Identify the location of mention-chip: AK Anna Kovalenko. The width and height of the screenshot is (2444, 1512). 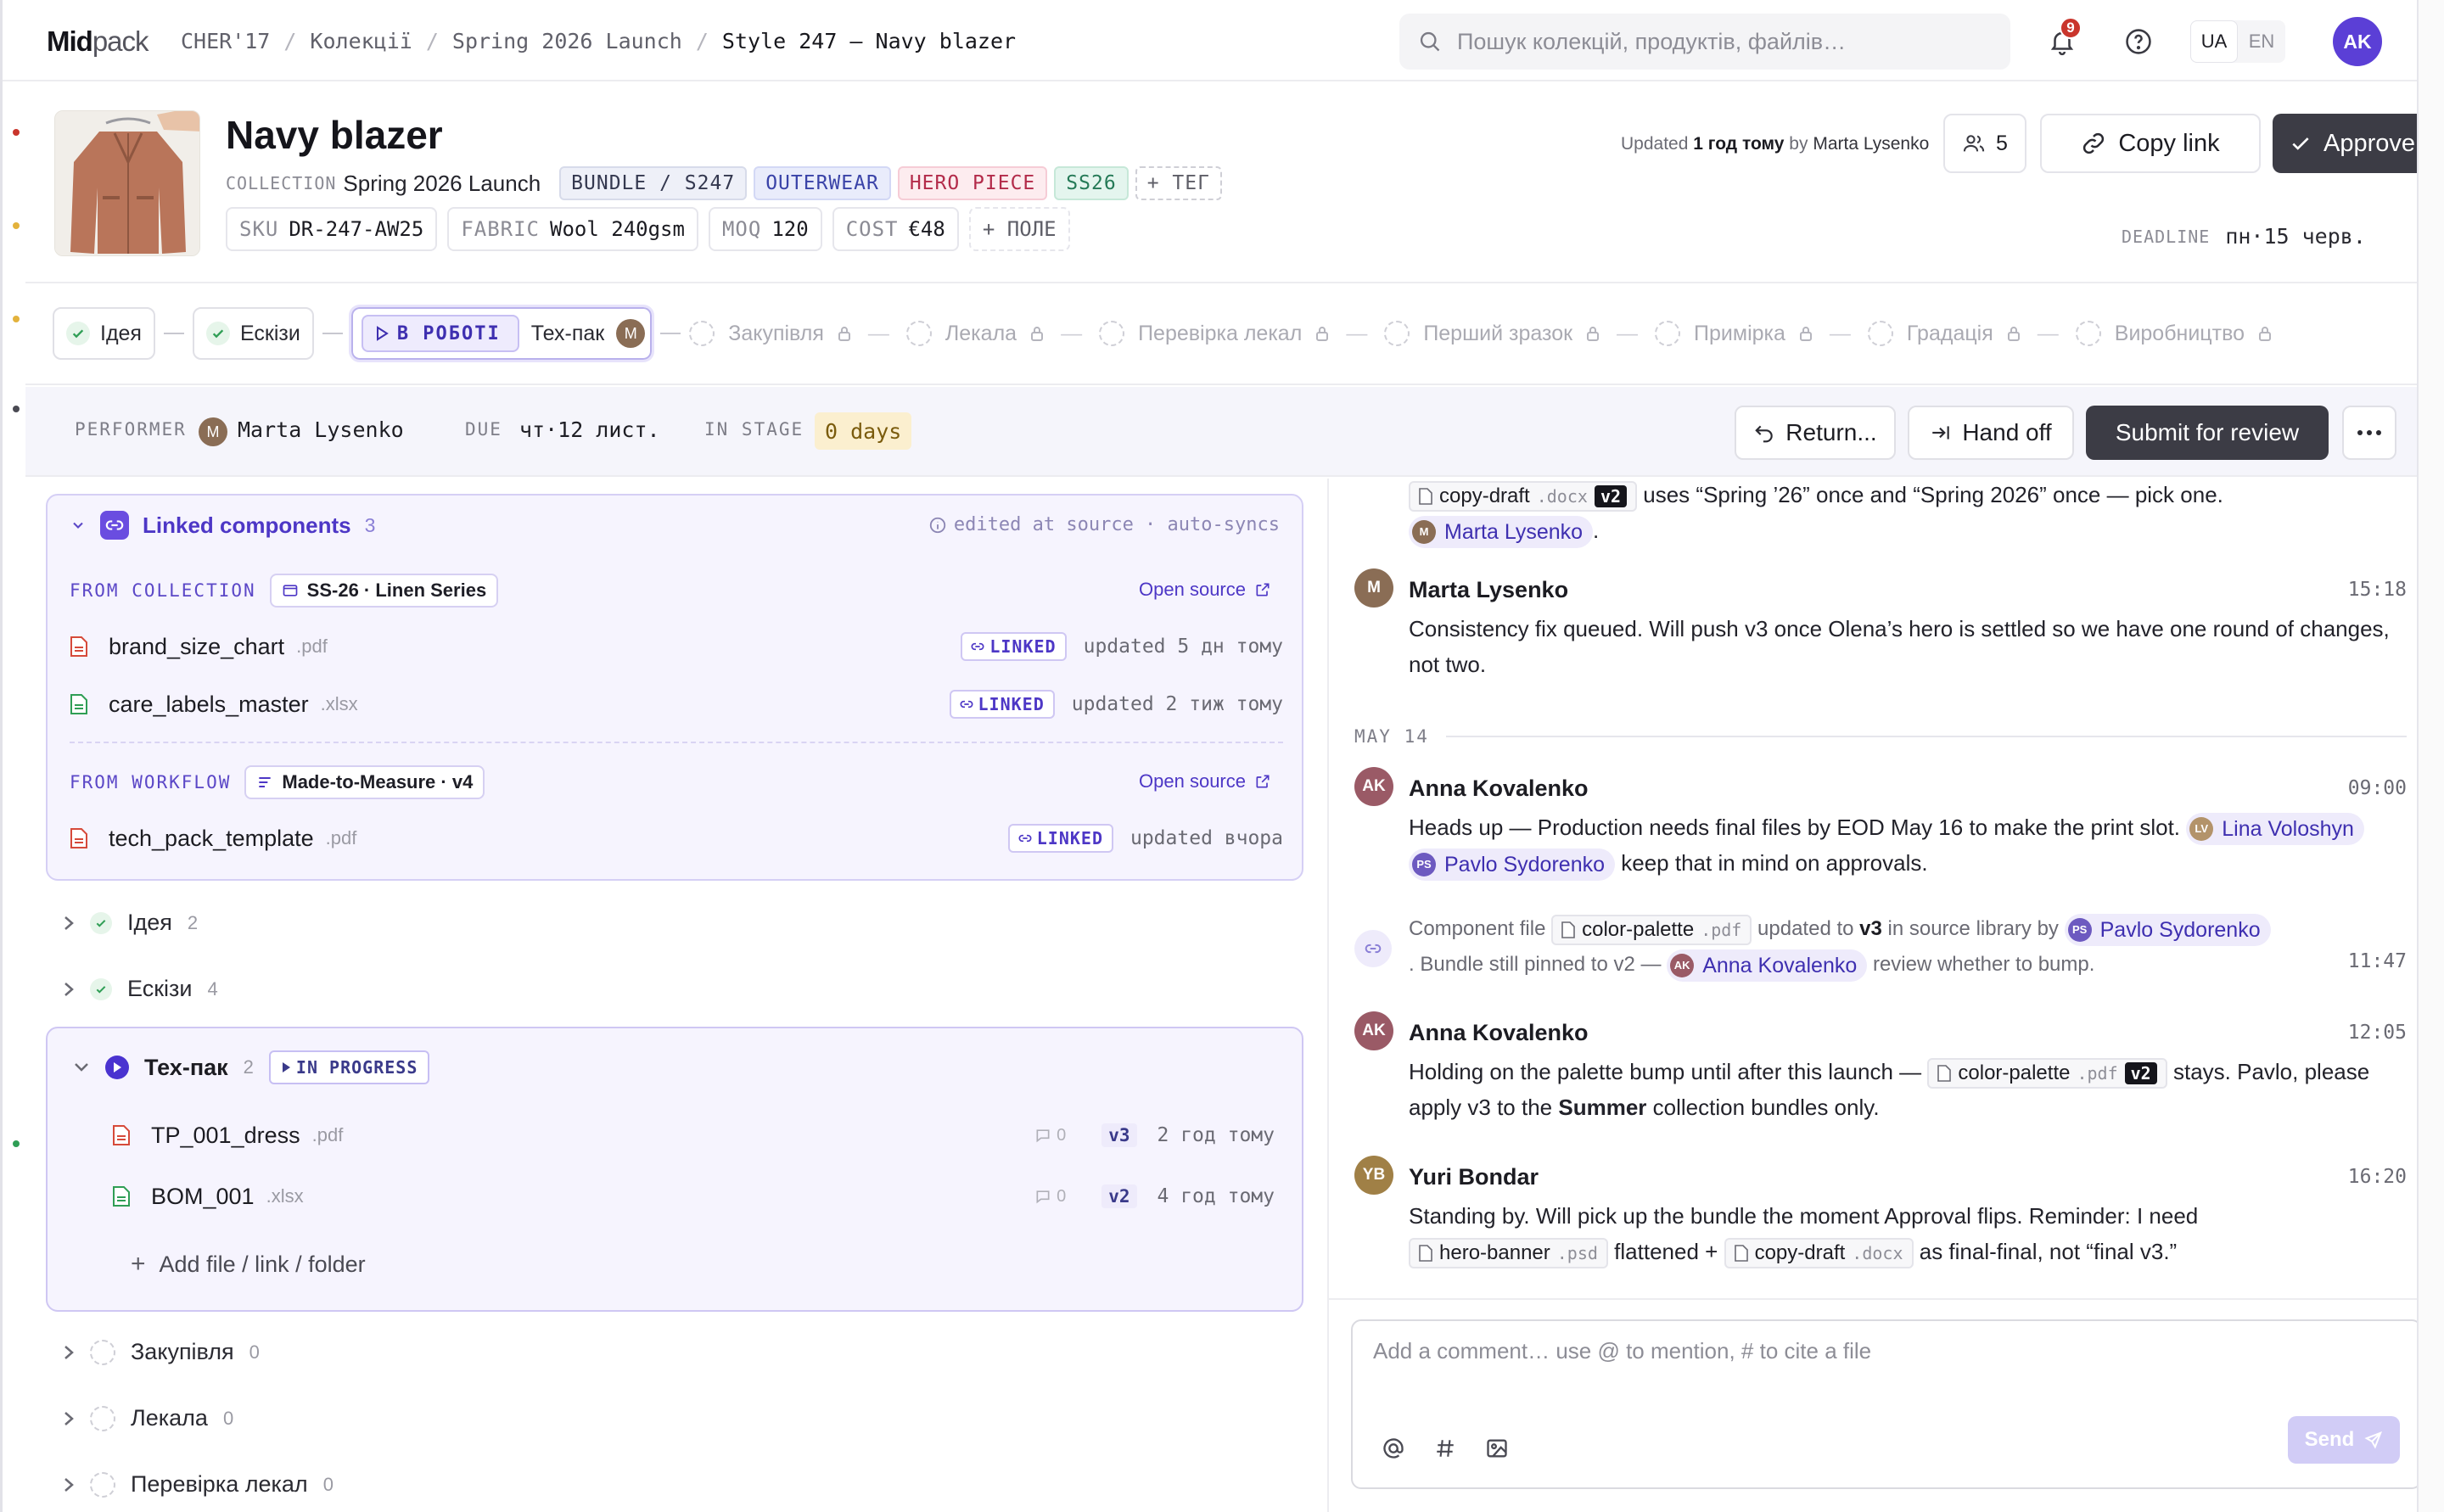
(1767, 965).